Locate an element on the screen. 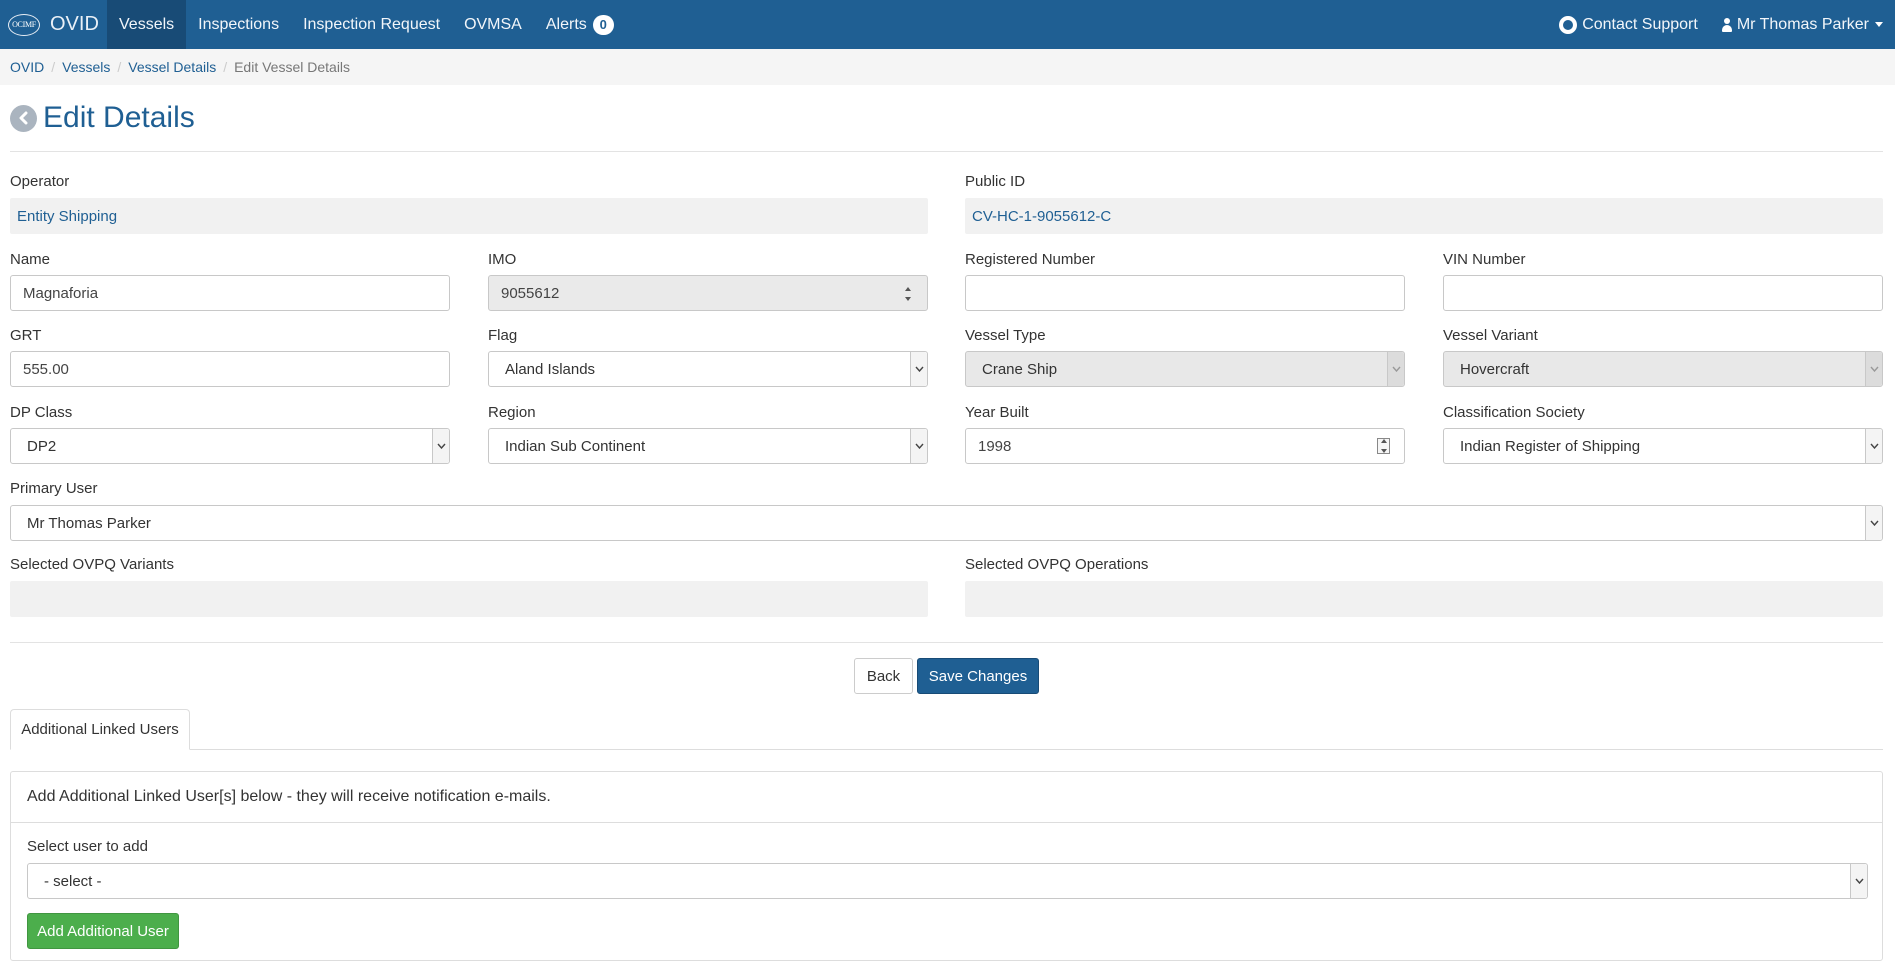 The width and height of the screenshot is (1895, 961). flag-select-value: Aland Islands is located at coordinates (550, 369).